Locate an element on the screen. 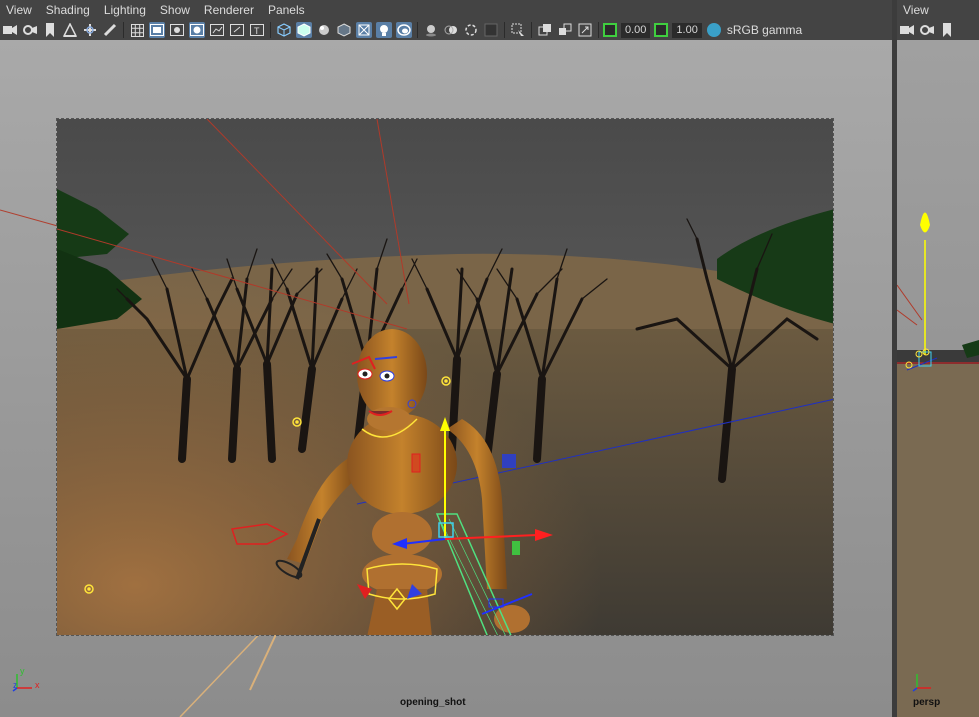 Image resolution: width=979 pixels, height=717 pixels. use-all-lights-icon is located at coordinates (384, 30).